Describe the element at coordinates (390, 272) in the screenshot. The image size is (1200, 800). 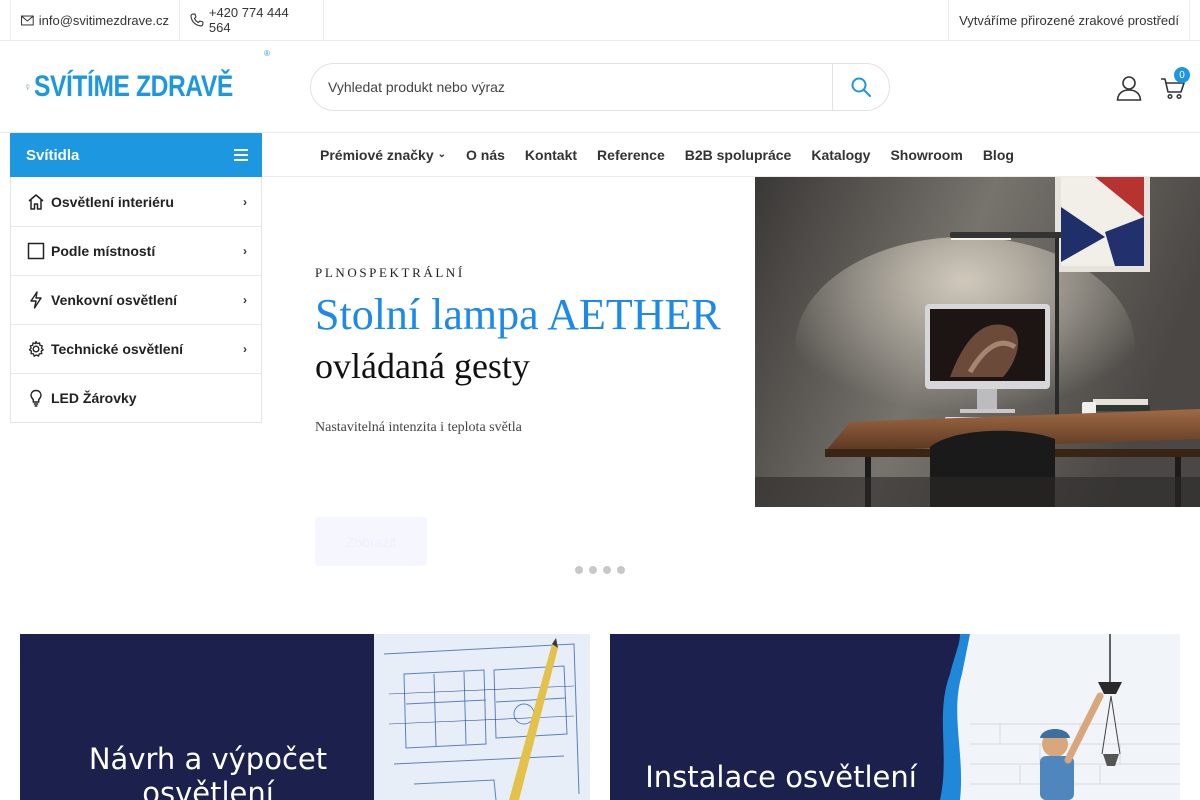
I see `hero-subtitle: PLNOSPEKTRÁLNÍ` at that location.